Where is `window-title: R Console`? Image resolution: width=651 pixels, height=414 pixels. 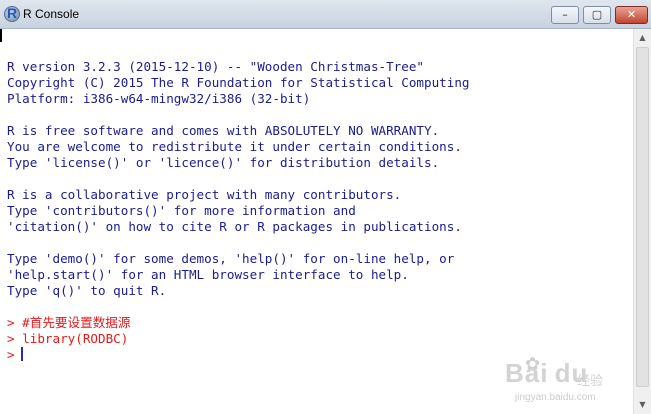
window-title: R Console is located at coordinates (51, 14).